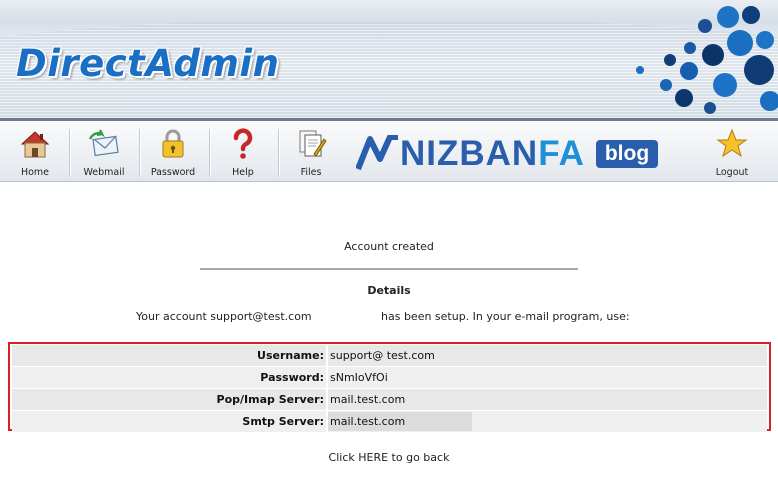  Describe the element at coordinates (283, 421) in the screenshot. I see `row-label: Smtp Server:` at that location.